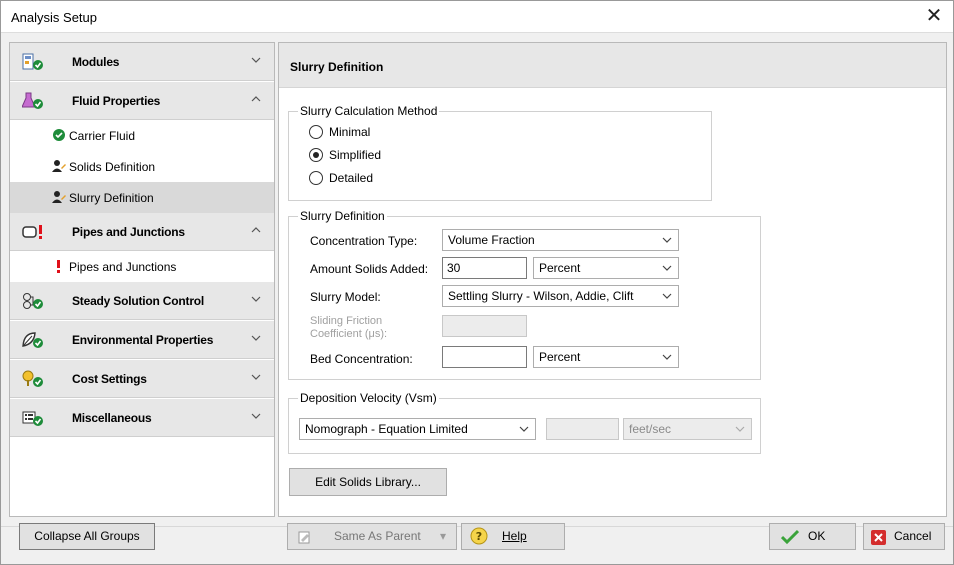 The width and height of the screenshot is (954, 565). What do you see at coordinates (817, 536) in the screenshot?
I see `ok-label: OK` at bounding box center [817, 536].